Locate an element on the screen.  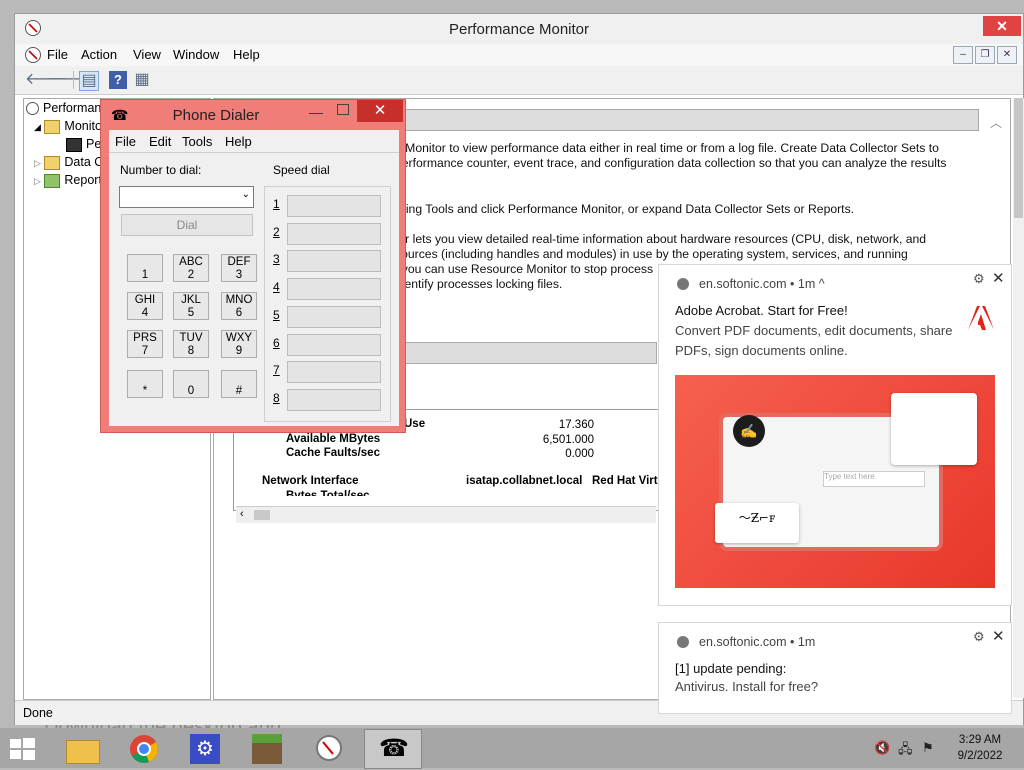
forward-arrow-icon: 🡒 is located at coordinates (68, 80).